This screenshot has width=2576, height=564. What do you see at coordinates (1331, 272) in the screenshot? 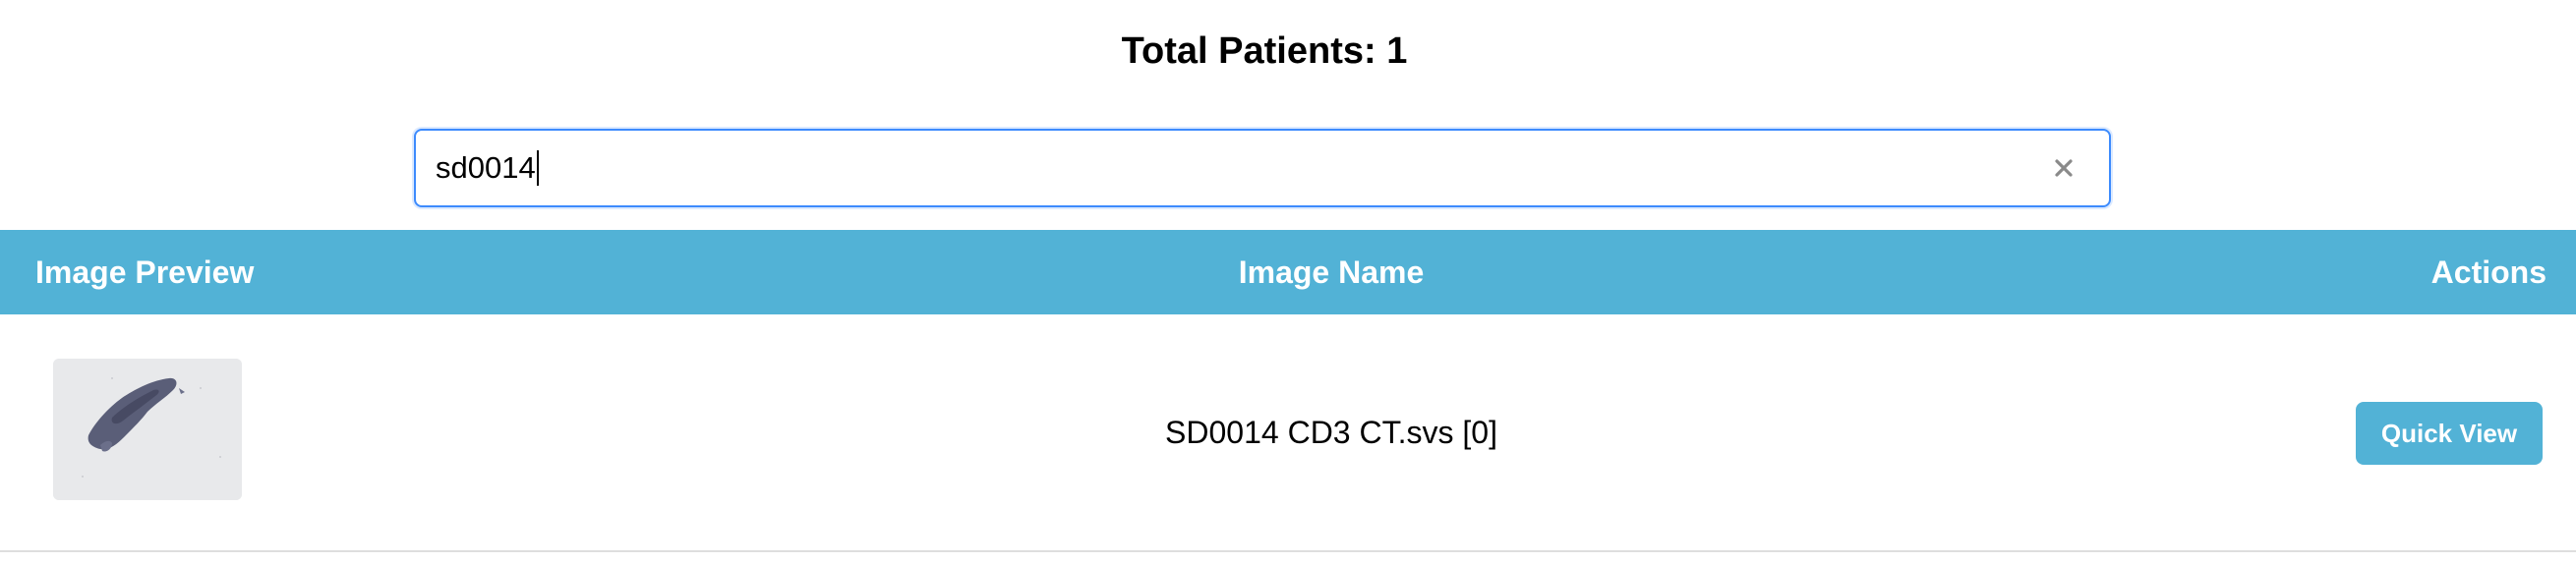
I see `column-header-image-name: Image Name` at bounding box center [1331, 272].